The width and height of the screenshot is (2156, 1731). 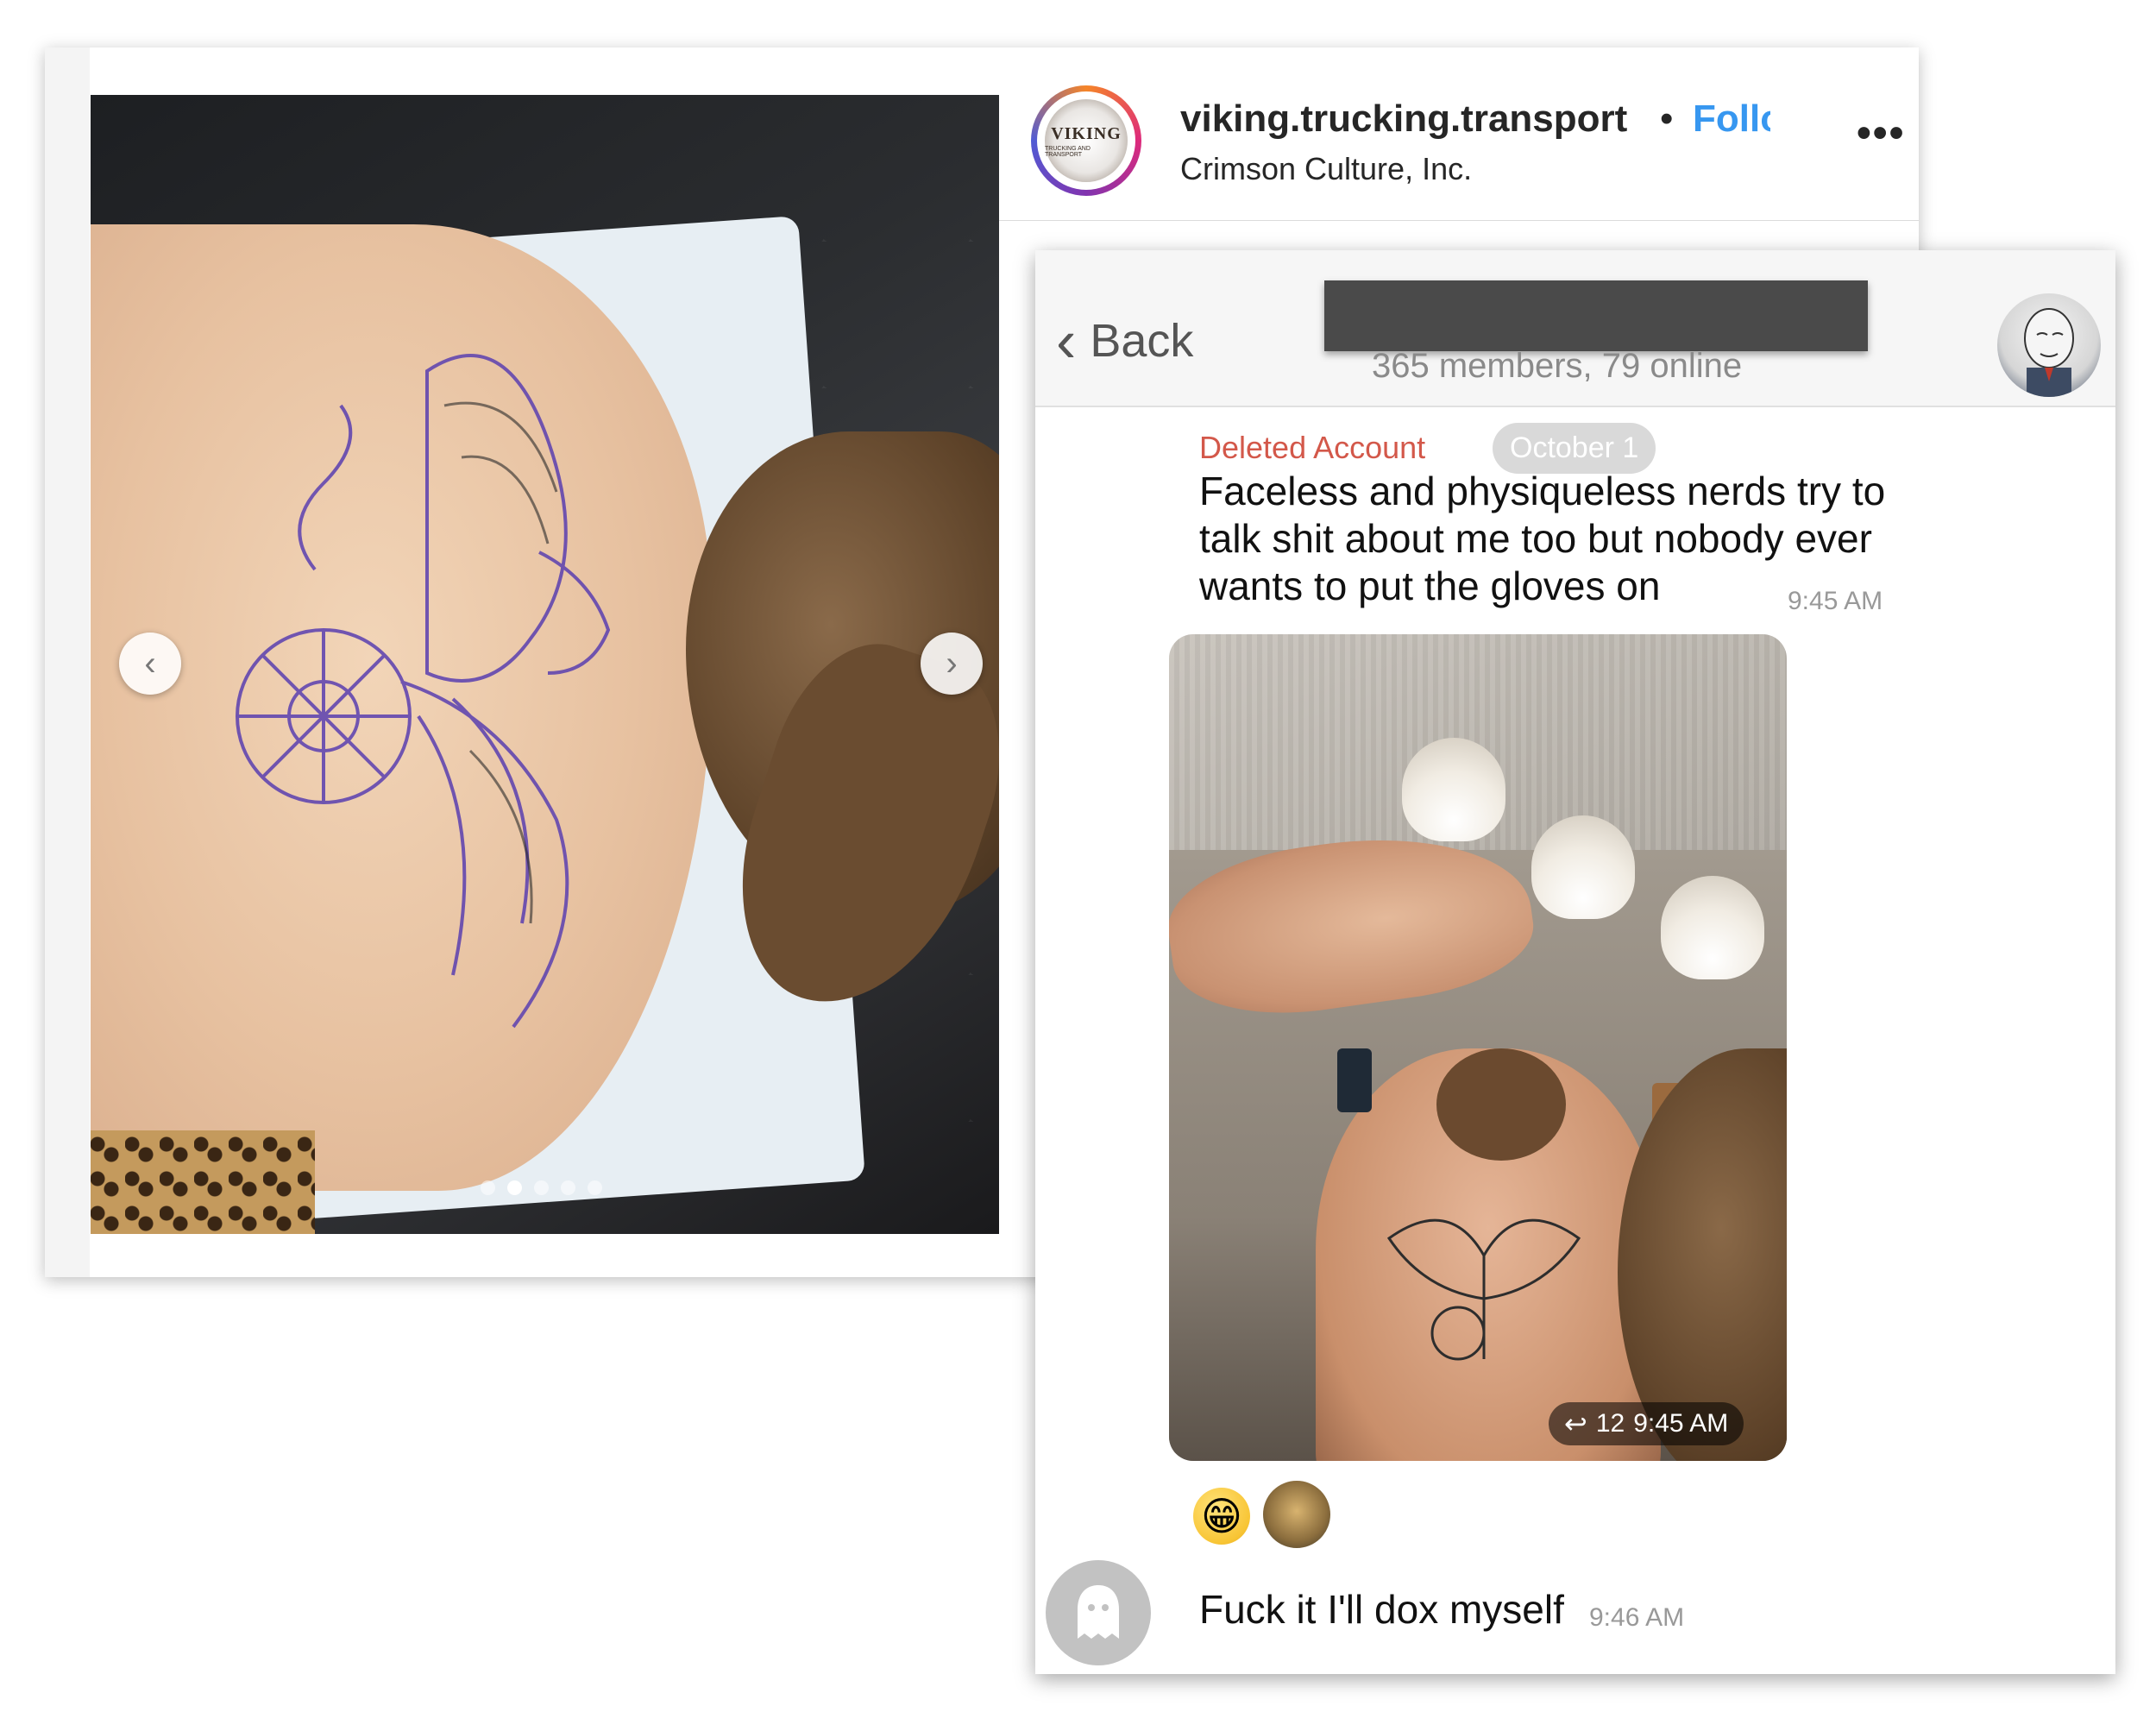 What do you see at coordinates (1312, 448) in the screenshot?
I see `message-sender: Deleted Account` at bounding box center [1312, 448].